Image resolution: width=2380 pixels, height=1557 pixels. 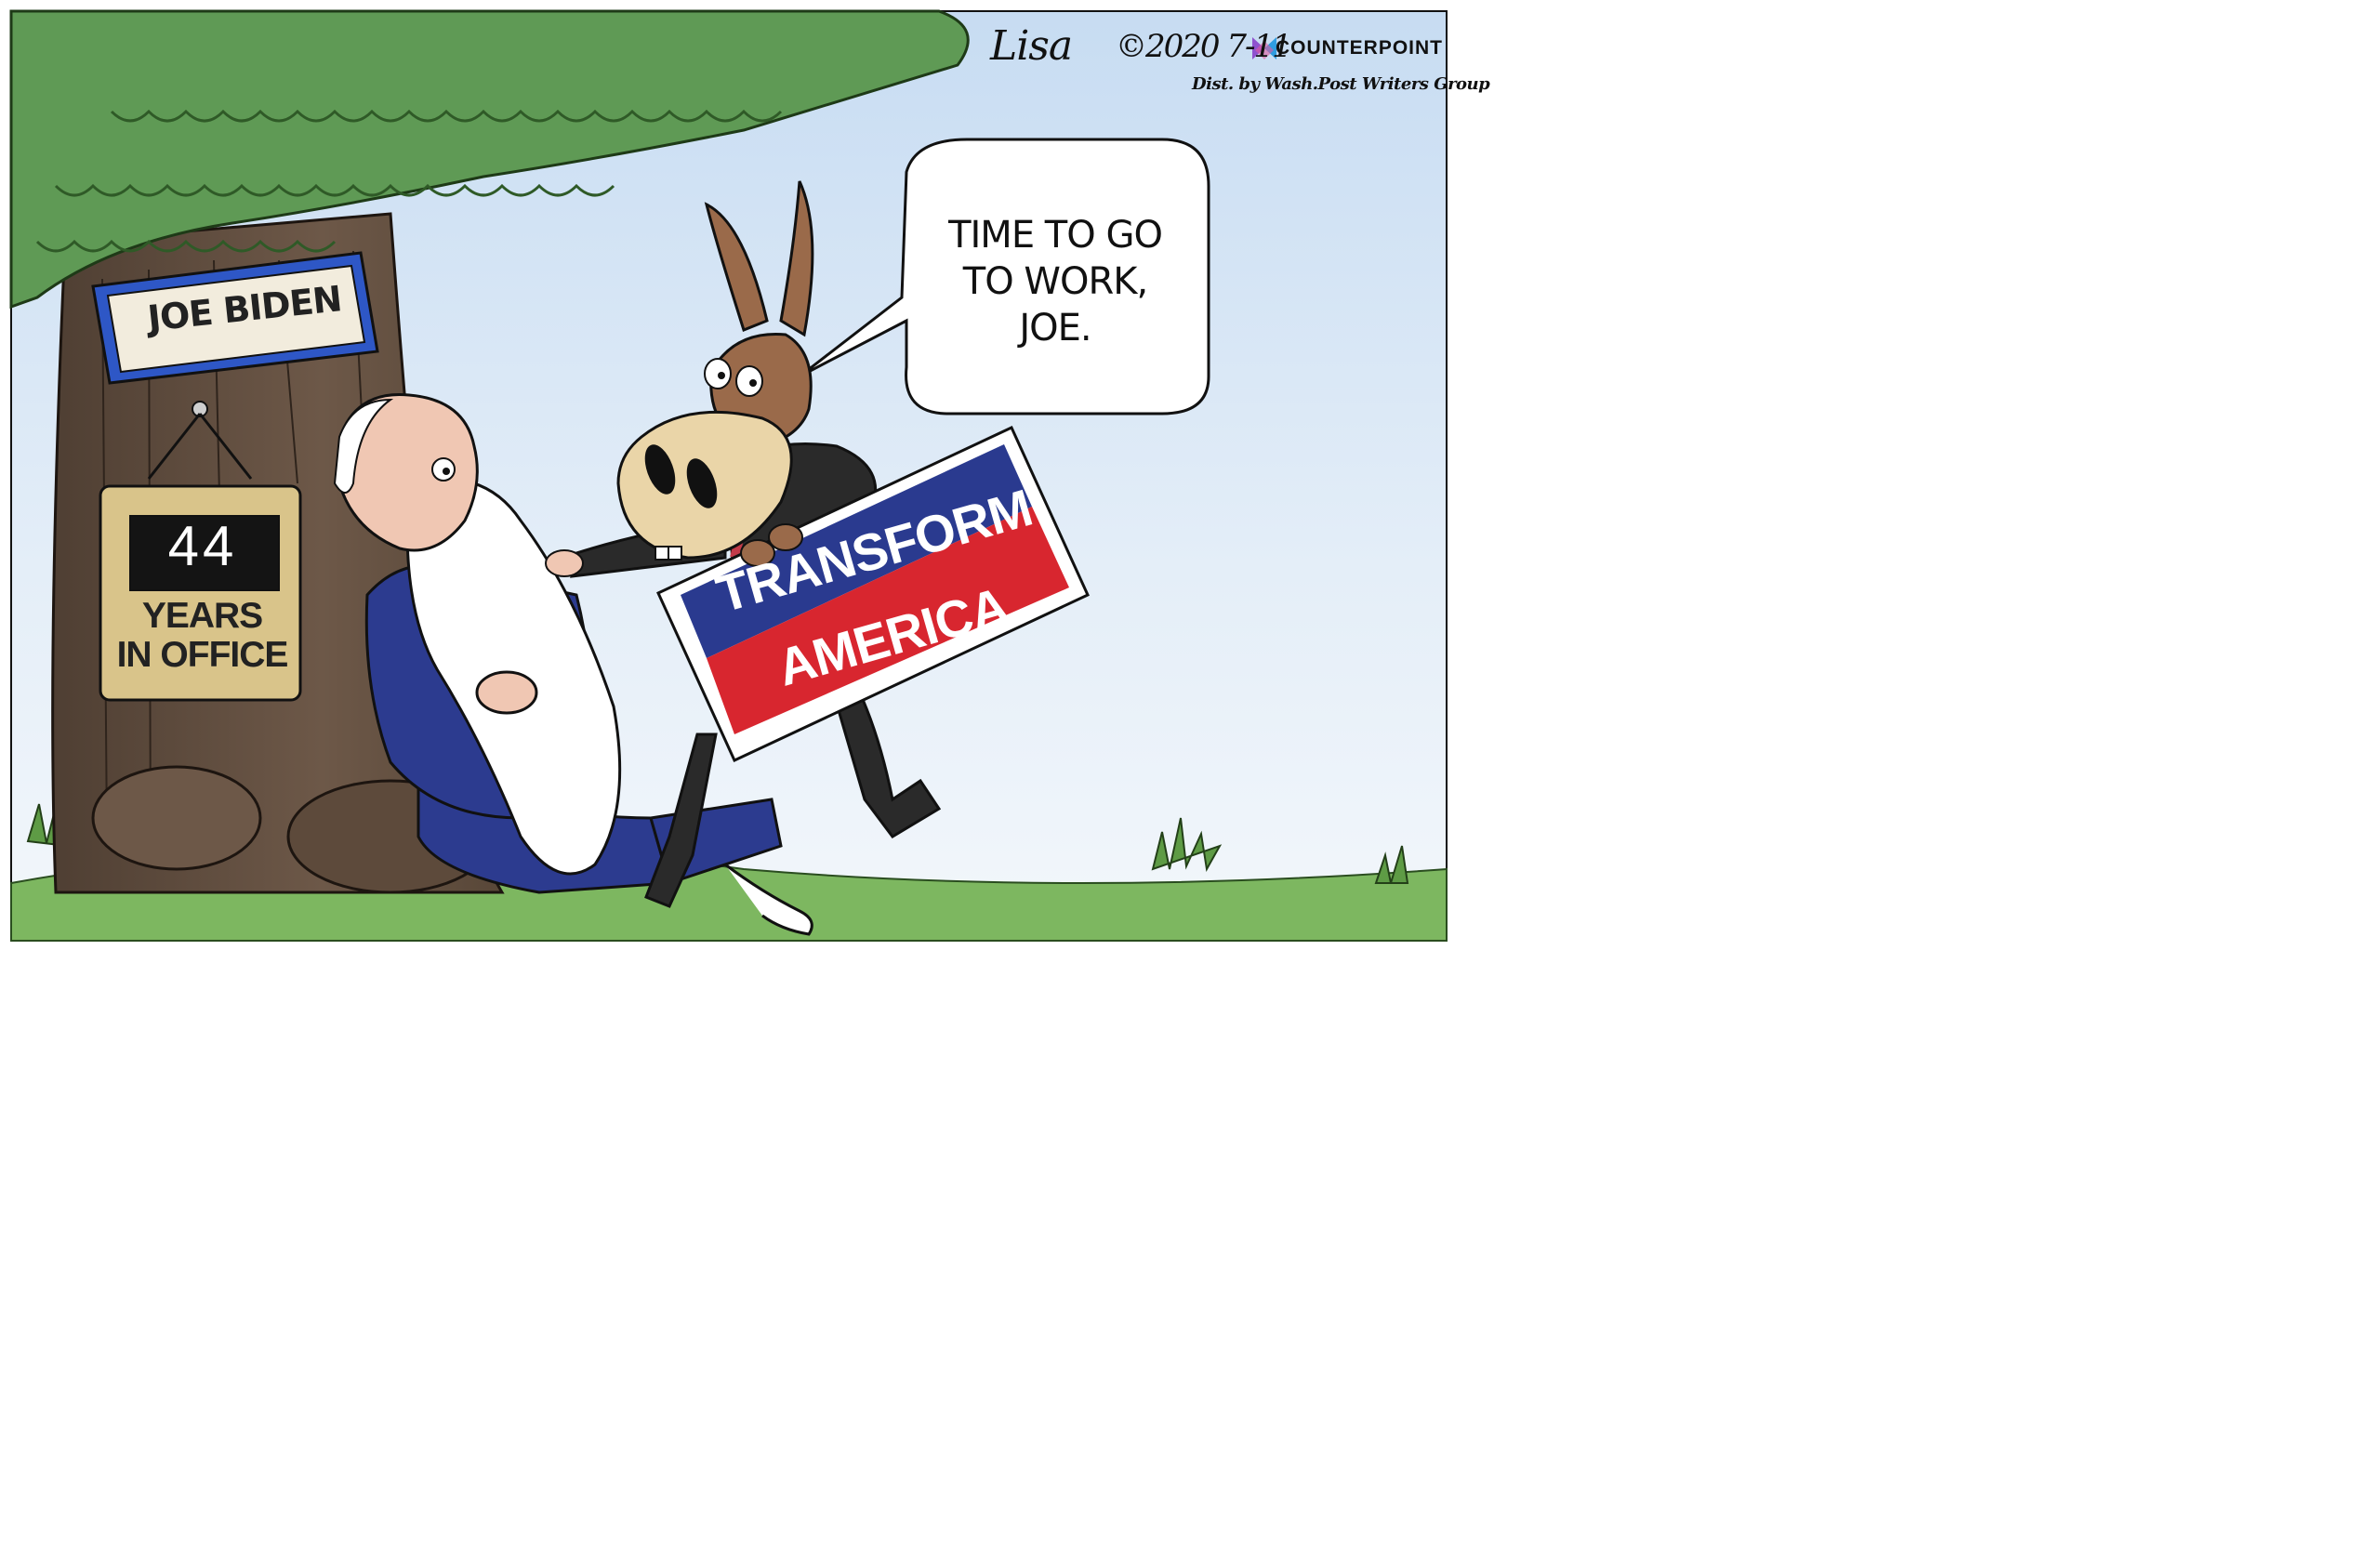 What do you see at coordinates (202, 546) in the screenshot?
I see `tenure-count: 44` at bounding box center [202, 546].